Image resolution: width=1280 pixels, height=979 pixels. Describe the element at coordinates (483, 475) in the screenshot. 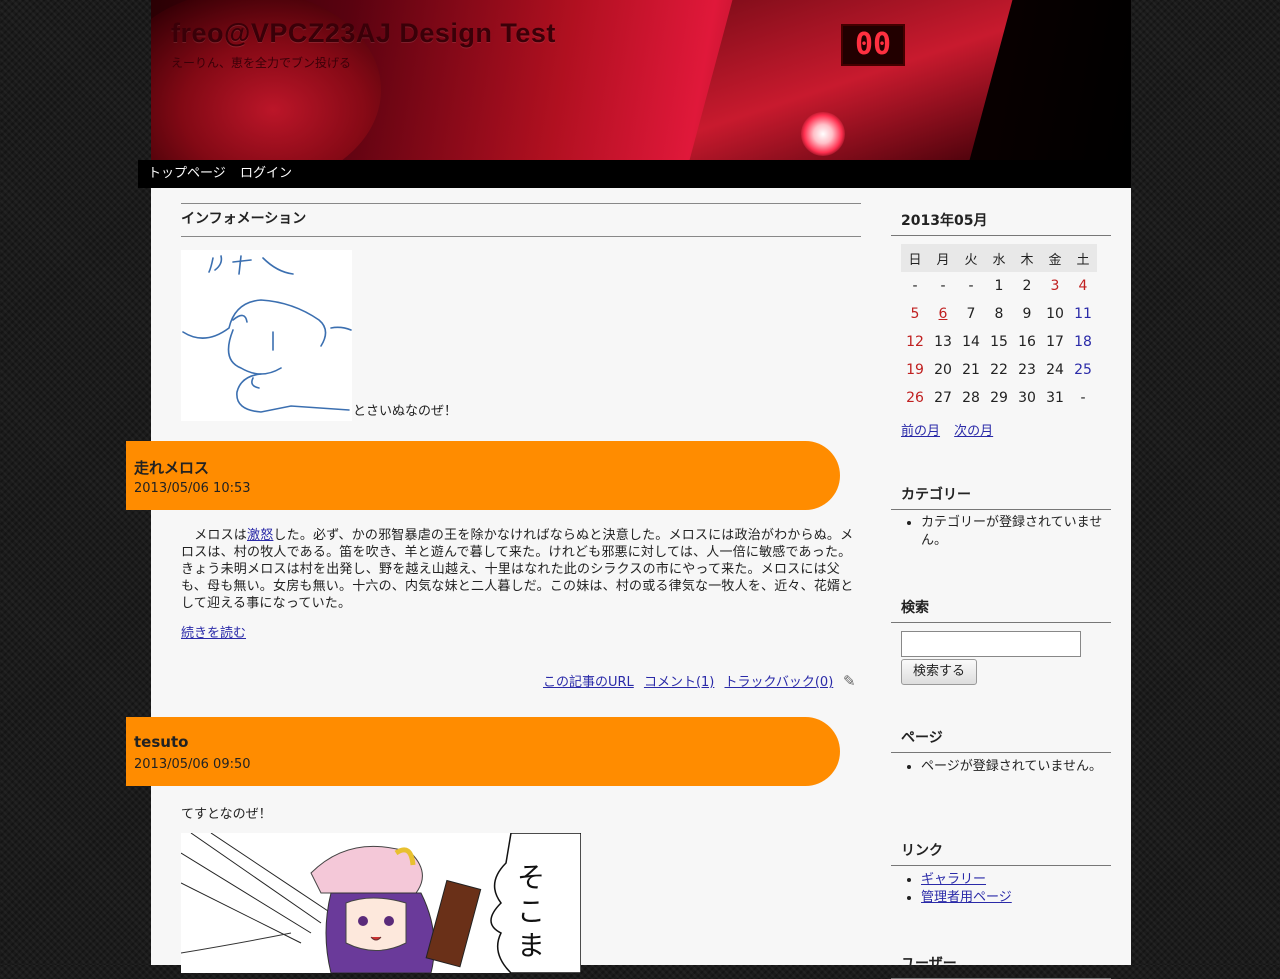

I see `entry-header: 走れメロス 2013/05/06 10:53` at that location.